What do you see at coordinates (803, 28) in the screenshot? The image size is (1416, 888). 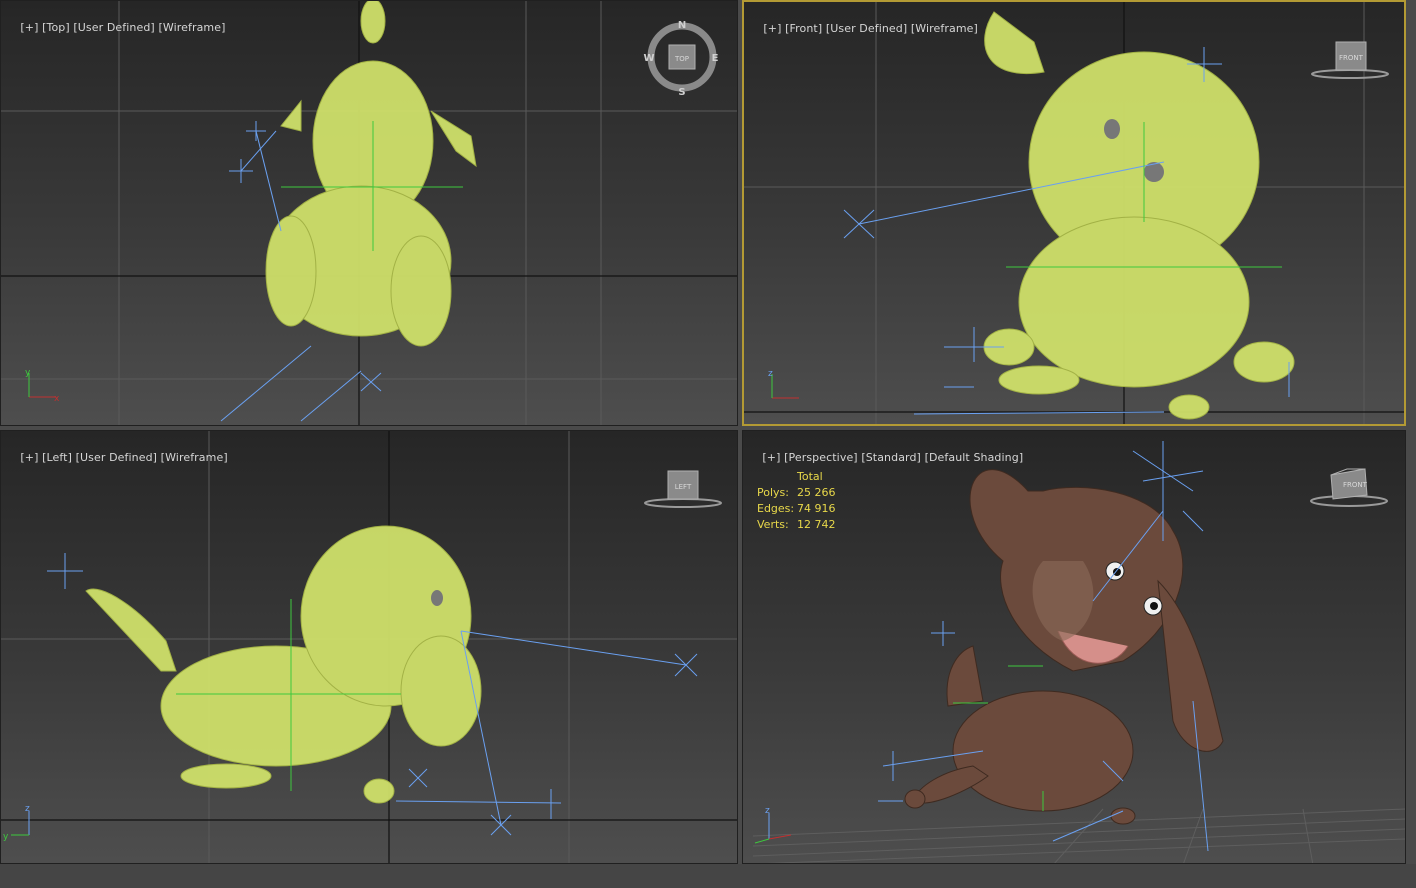 I see `view-point-label: [Front]` at bounding box center [803, 28].